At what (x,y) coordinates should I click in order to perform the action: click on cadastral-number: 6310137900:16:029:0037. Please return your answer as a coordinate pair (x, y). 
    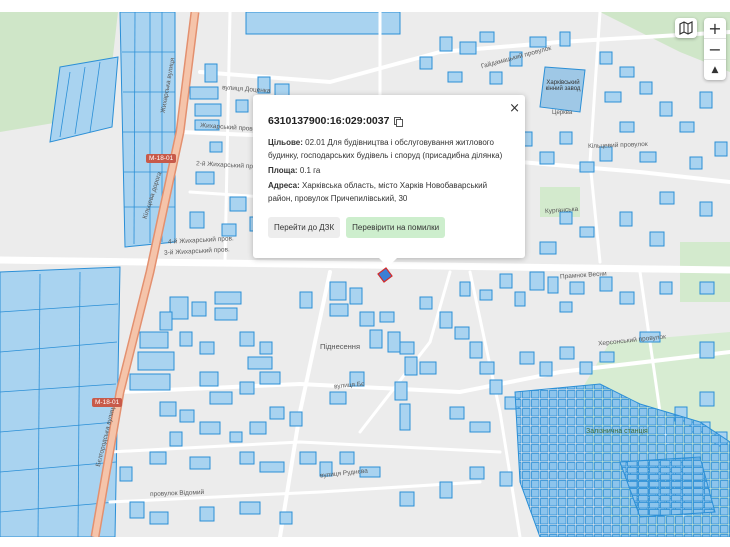
    Looking at the image, I should click on (329, 121).